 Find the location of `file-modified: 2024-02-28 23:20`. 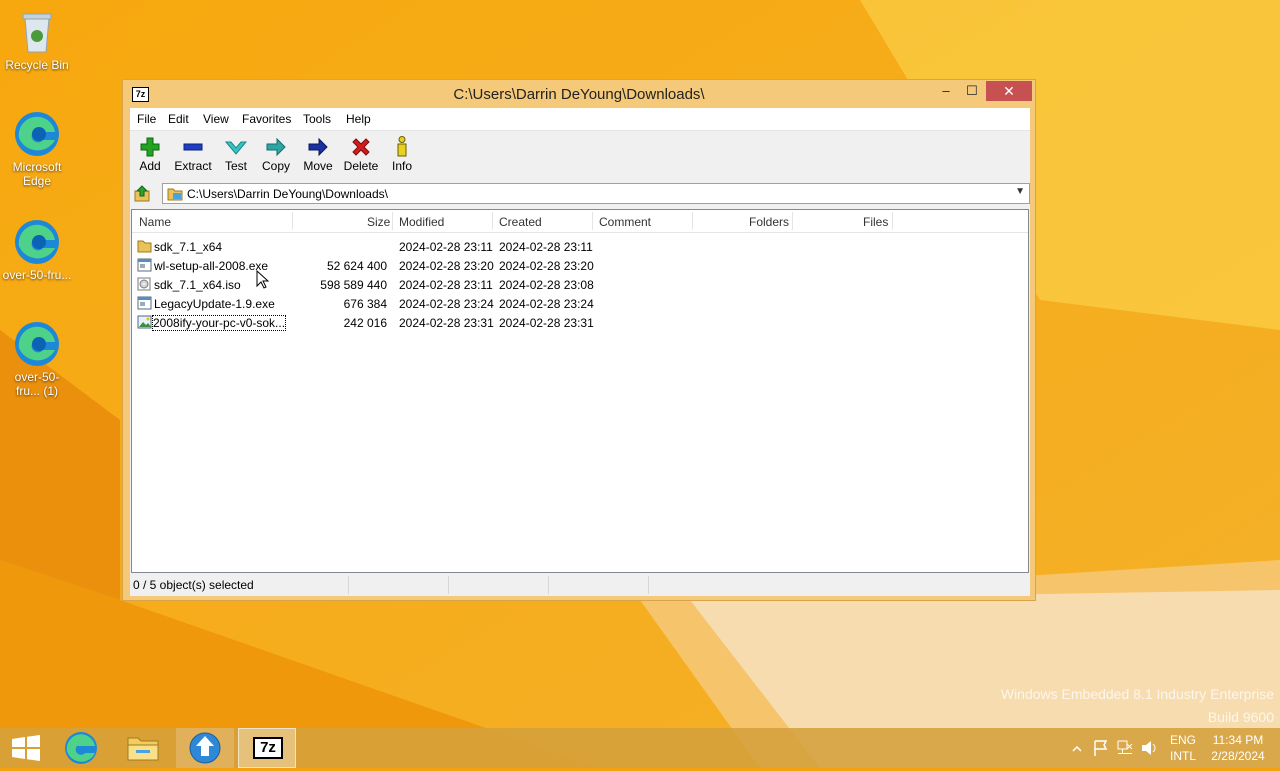

file-modified: 2024-02-28 23:20 is located at coordinates (446, 266).